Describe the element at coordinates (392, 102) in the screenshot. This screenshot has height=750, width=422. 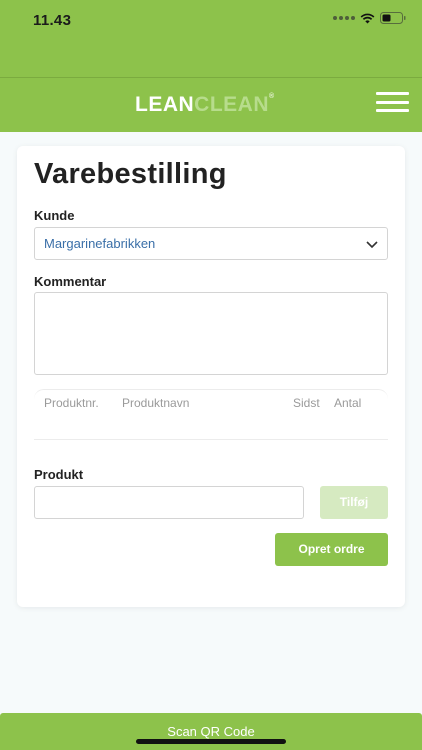
I see `hamburger-menu-icon` at that location.